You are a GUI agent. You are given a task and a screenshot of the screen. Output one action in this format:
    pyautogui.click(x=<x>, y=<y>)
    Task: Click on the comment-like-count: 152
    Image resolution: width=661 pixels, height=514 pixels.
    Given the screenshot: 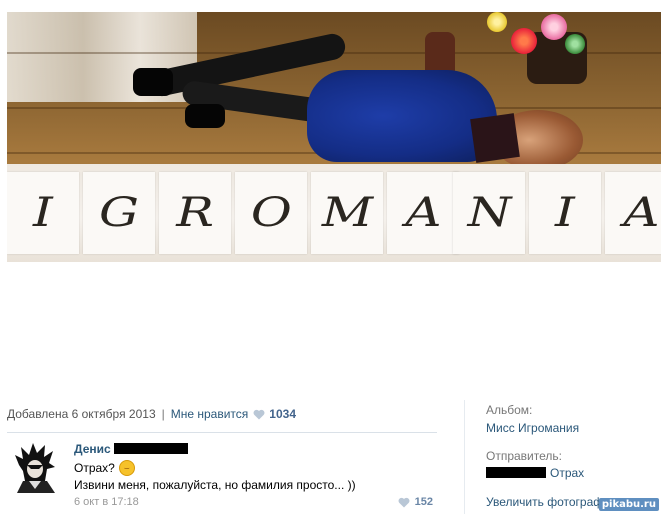 What is the action you would take?
    pyautogui.click(x=423, y=502)
    